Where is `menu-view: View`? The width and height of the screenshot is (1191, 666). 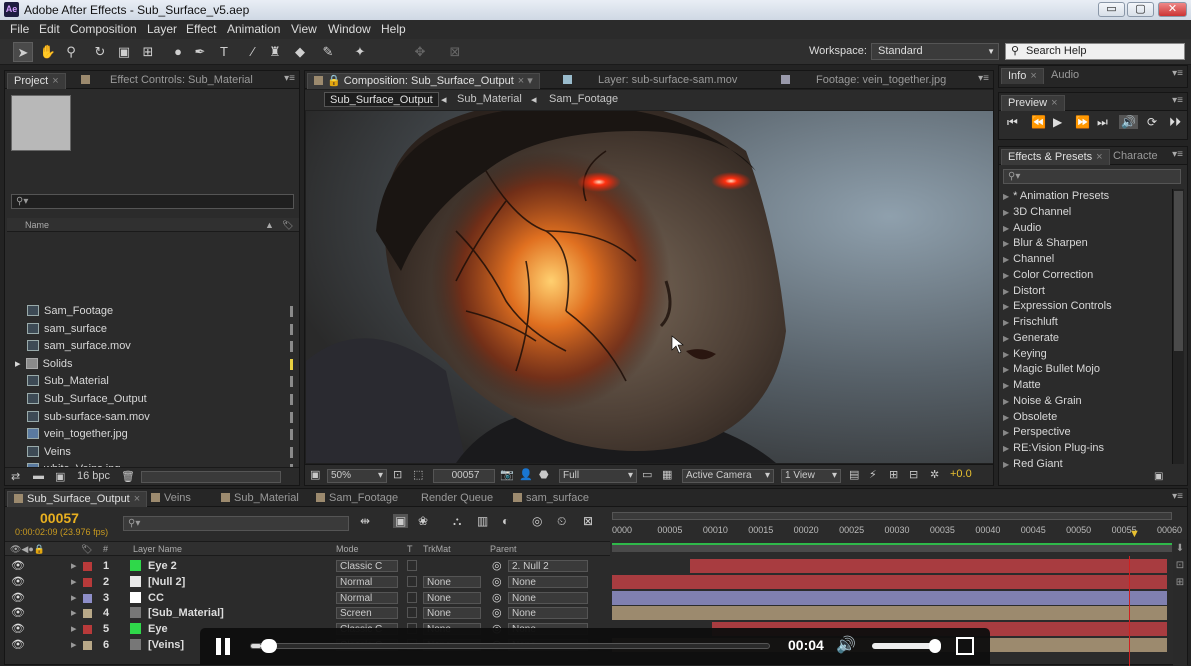 menu-view: View is located at coordinates (304, 29).